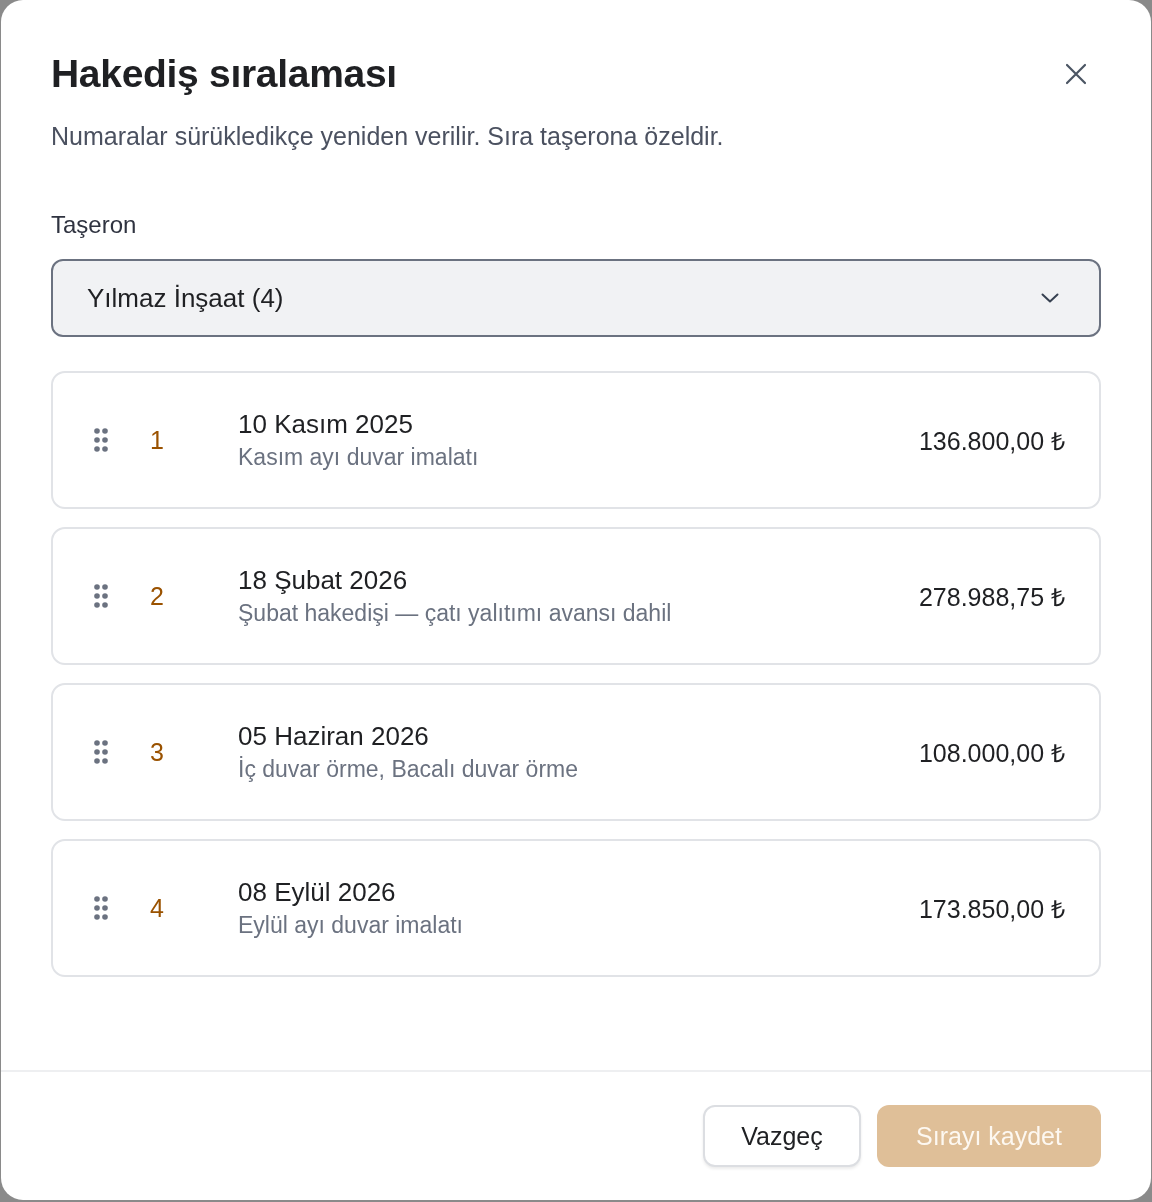  Describe the element at coordinates (94, 225) in the screenshot. I see `field-label: Taşeron` at that location.